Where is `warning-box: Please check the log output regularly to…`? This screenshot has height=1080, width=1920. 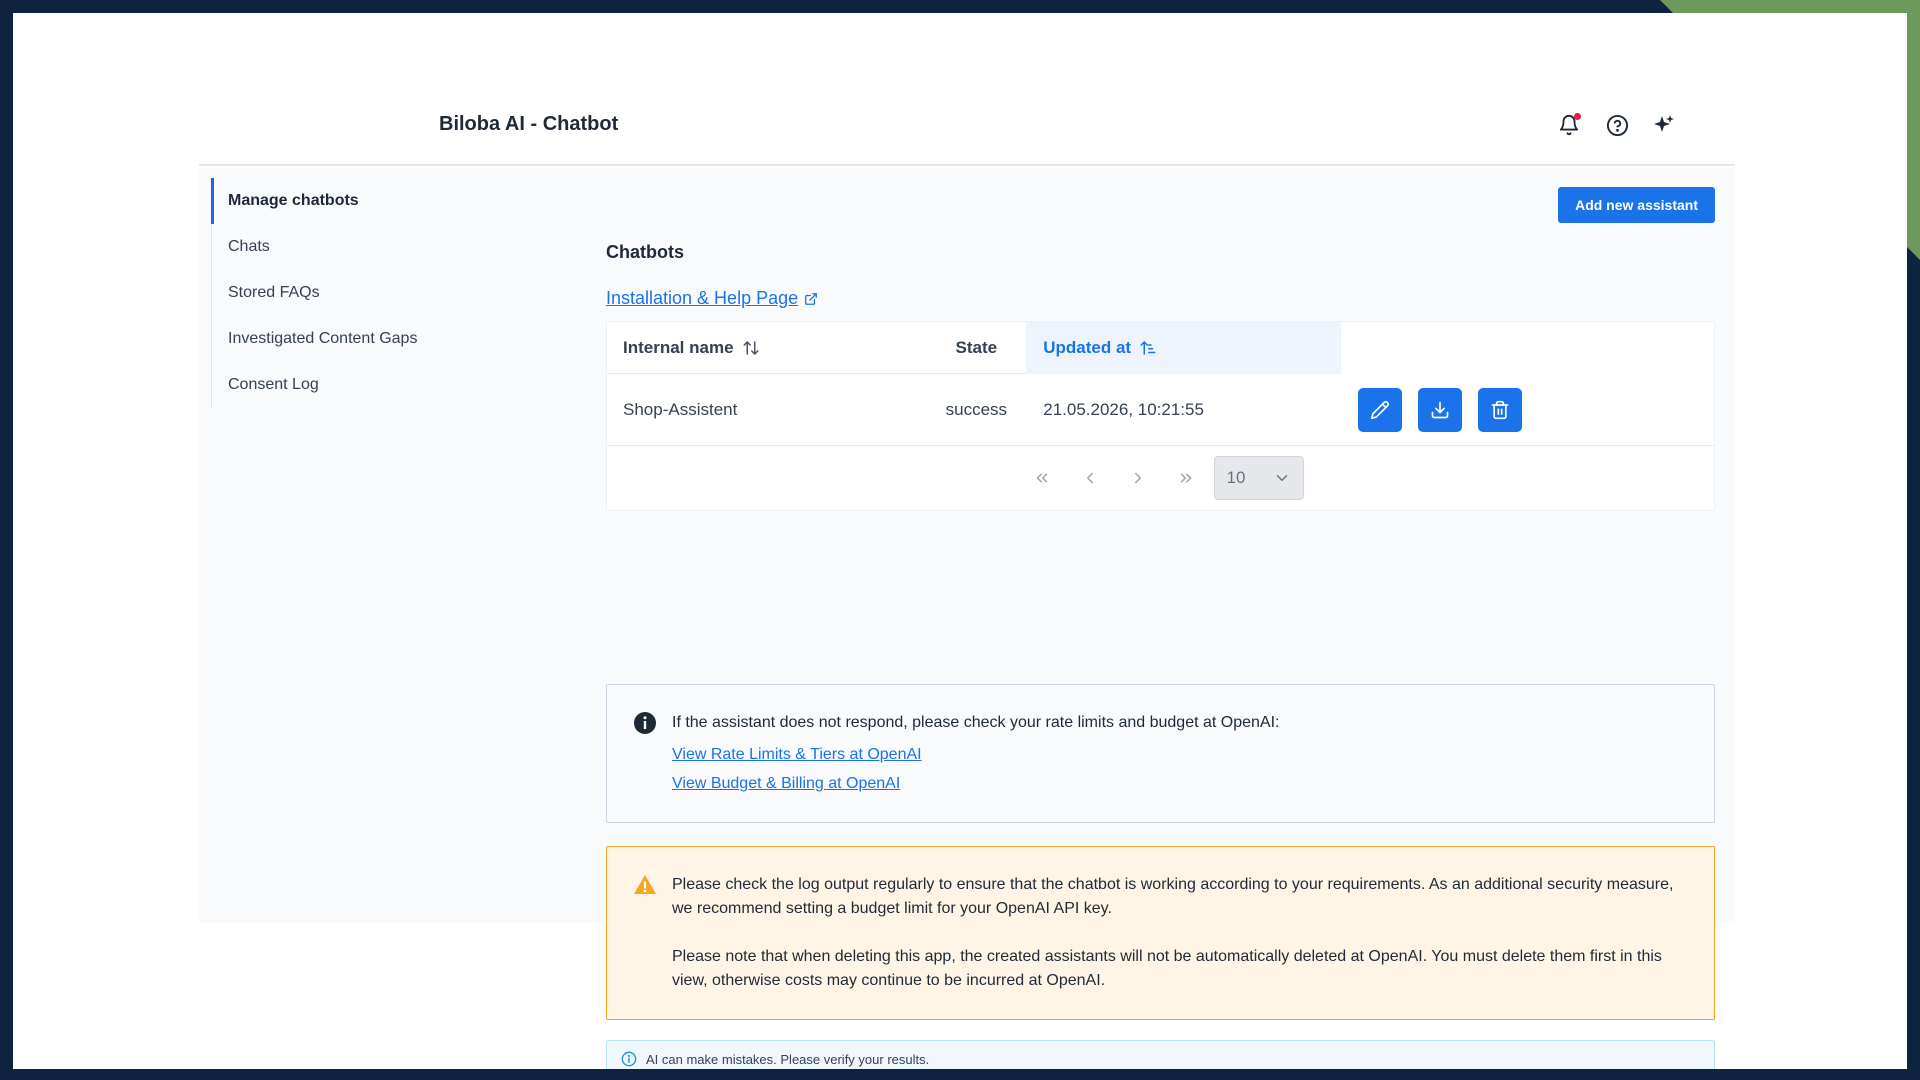 warning-box: Please check the log output regularly to… is located at coordinates (1160, 933).